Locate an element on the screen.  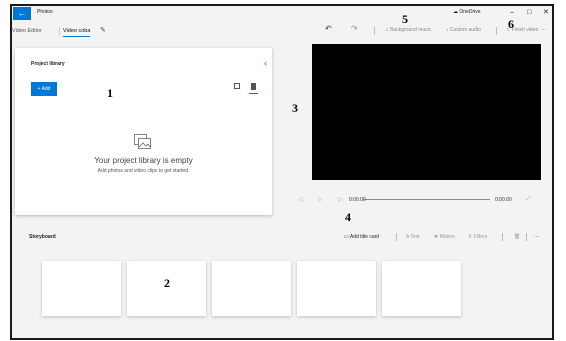
callout-4: 4 is located at coordinates (348, 217).